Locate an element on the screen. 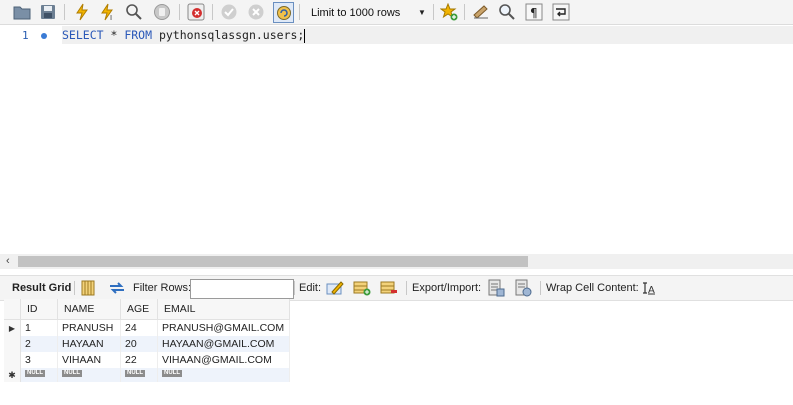 The image size is (793, 405). open-file-icon is located at coordinates (22, 12).